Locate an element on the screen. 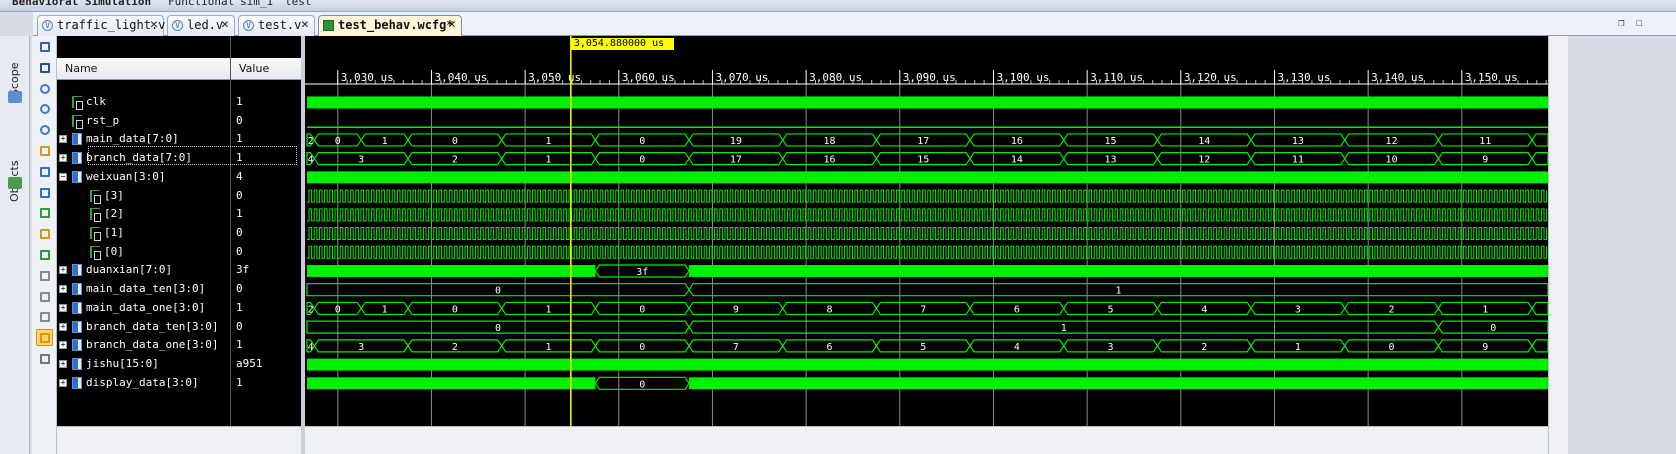 Image resolution: width=1676 pixels, height=454 pixels. tab-traffic-light: V traffic_light.v ✕ is located at coordinates (101, 25).